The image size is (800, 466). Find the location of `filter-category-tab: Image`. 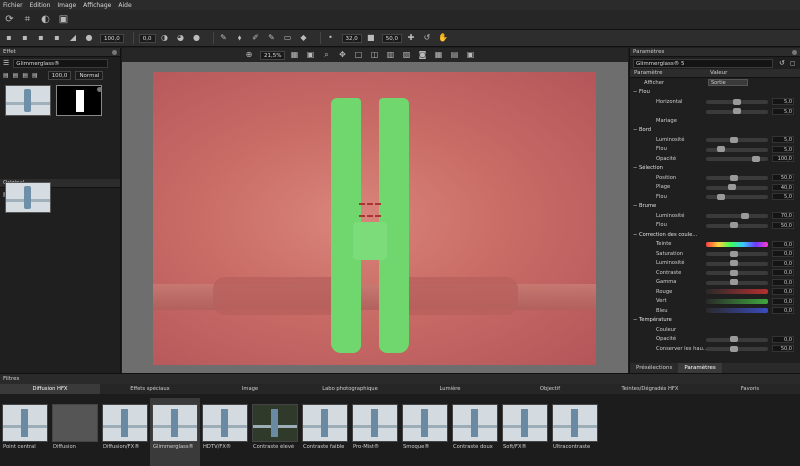

filter-category-tab: Image is located at coordinates (250, 389).